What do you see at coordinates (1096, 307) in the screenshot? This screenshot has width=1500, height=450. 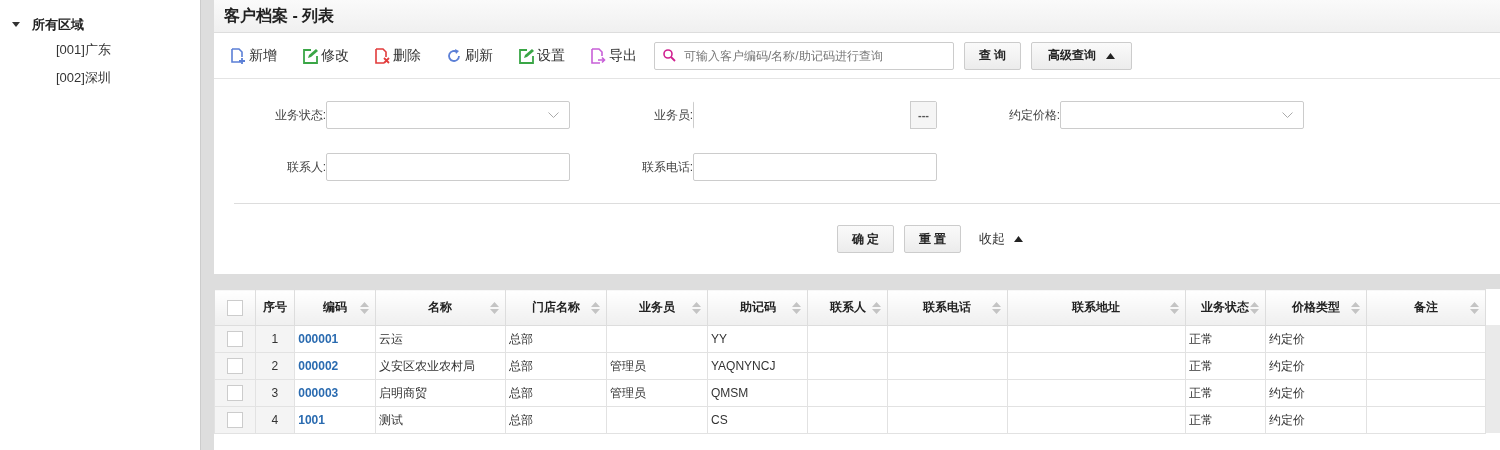 I see `column-header: 联系地址` at bounding box center [1096, 307].